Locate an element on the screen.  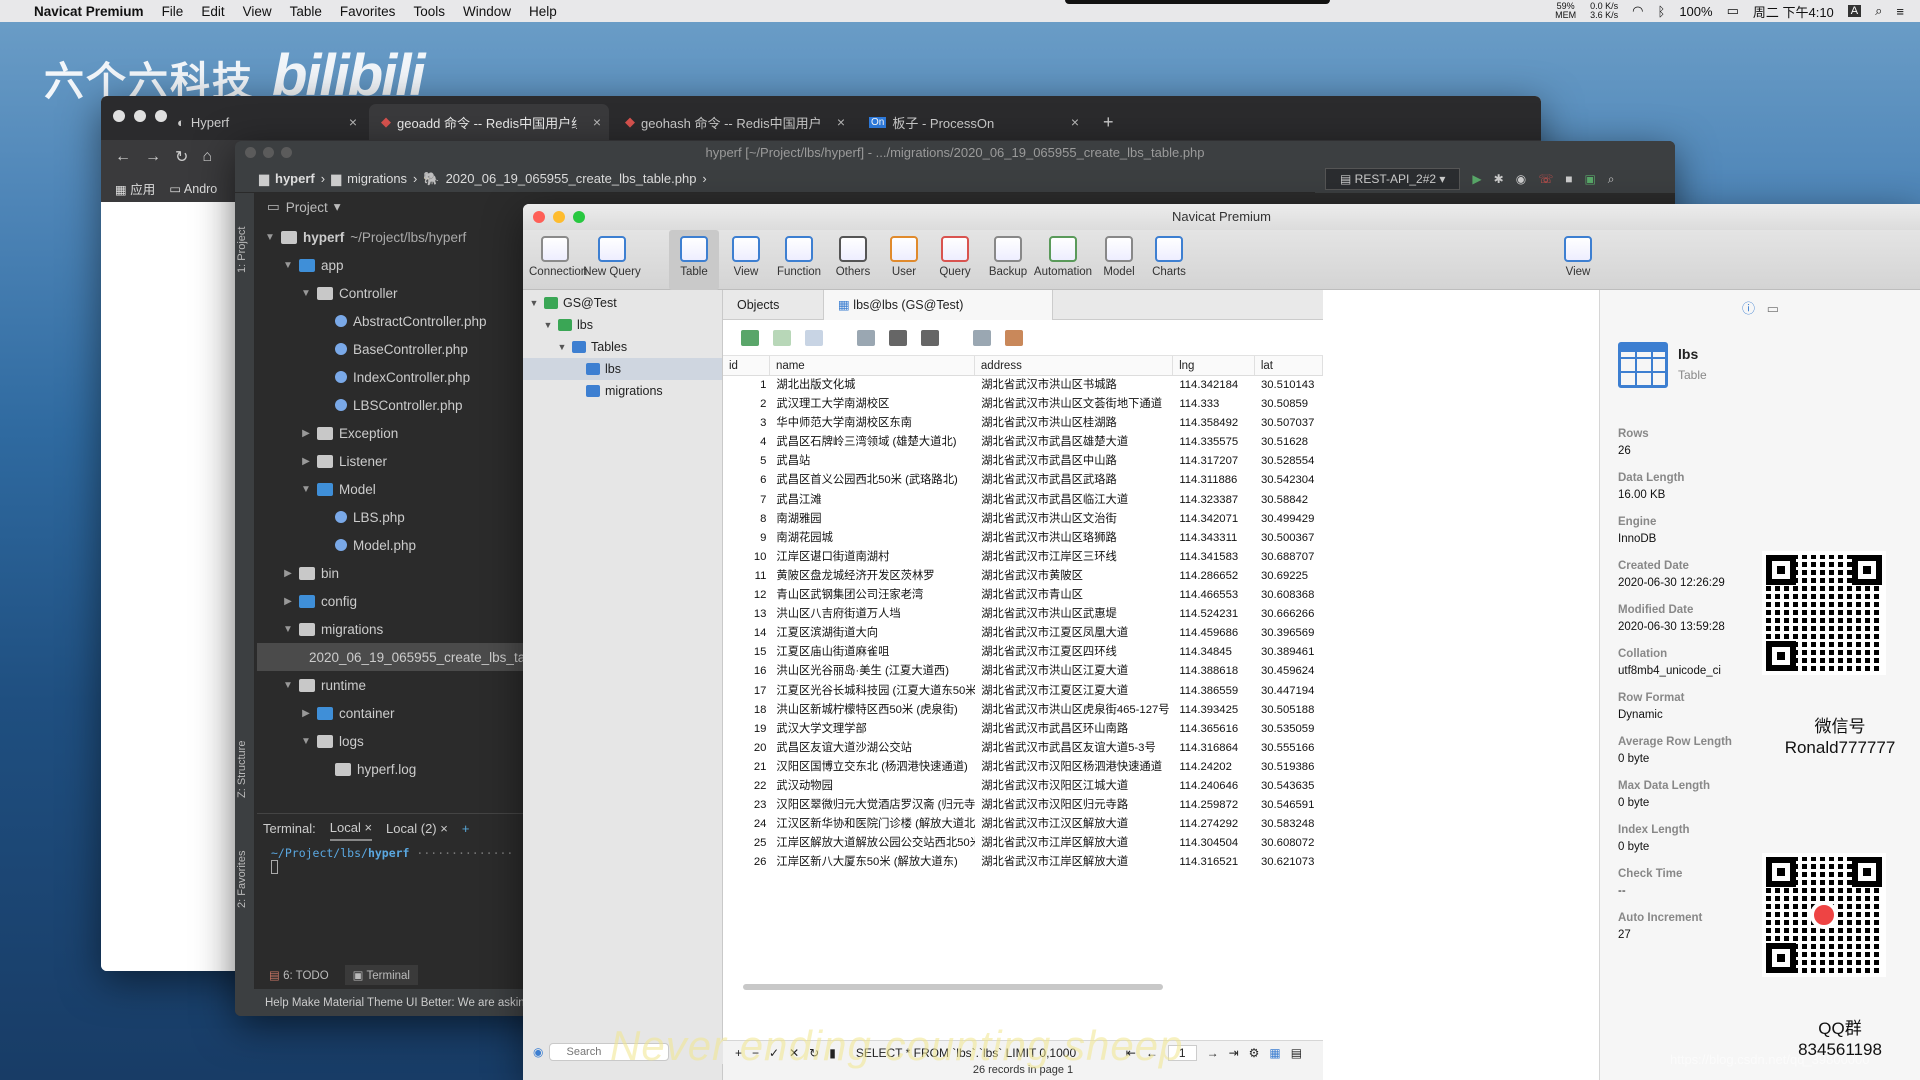
terminal-prompt: ~/Project/lbs/hyperf ·············· is located at coordinates (409, 861).